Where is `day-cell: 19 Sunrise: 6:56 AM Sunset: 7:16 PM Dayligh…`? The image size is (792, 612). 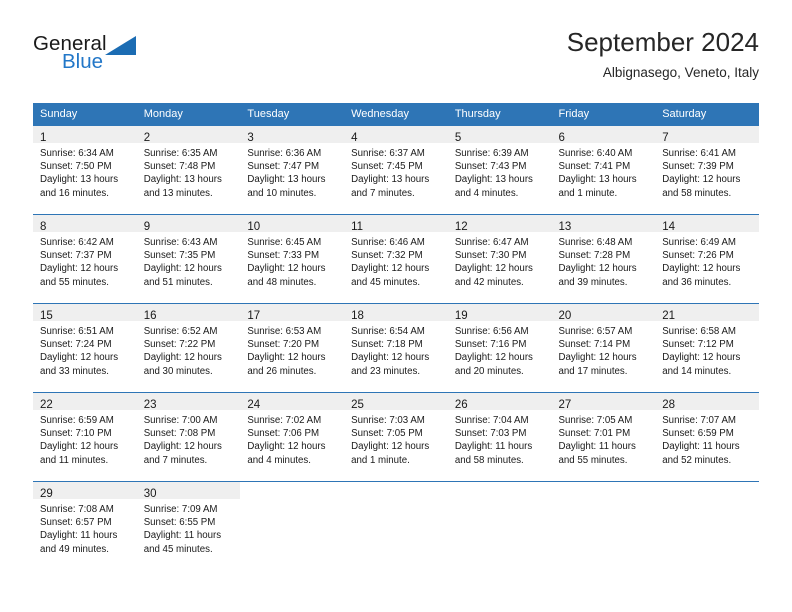
day-cell: 19 Sunrise: 6:56 AM Sunset: 7:16 PM Dayligh… is located at coordinates (499, 348).